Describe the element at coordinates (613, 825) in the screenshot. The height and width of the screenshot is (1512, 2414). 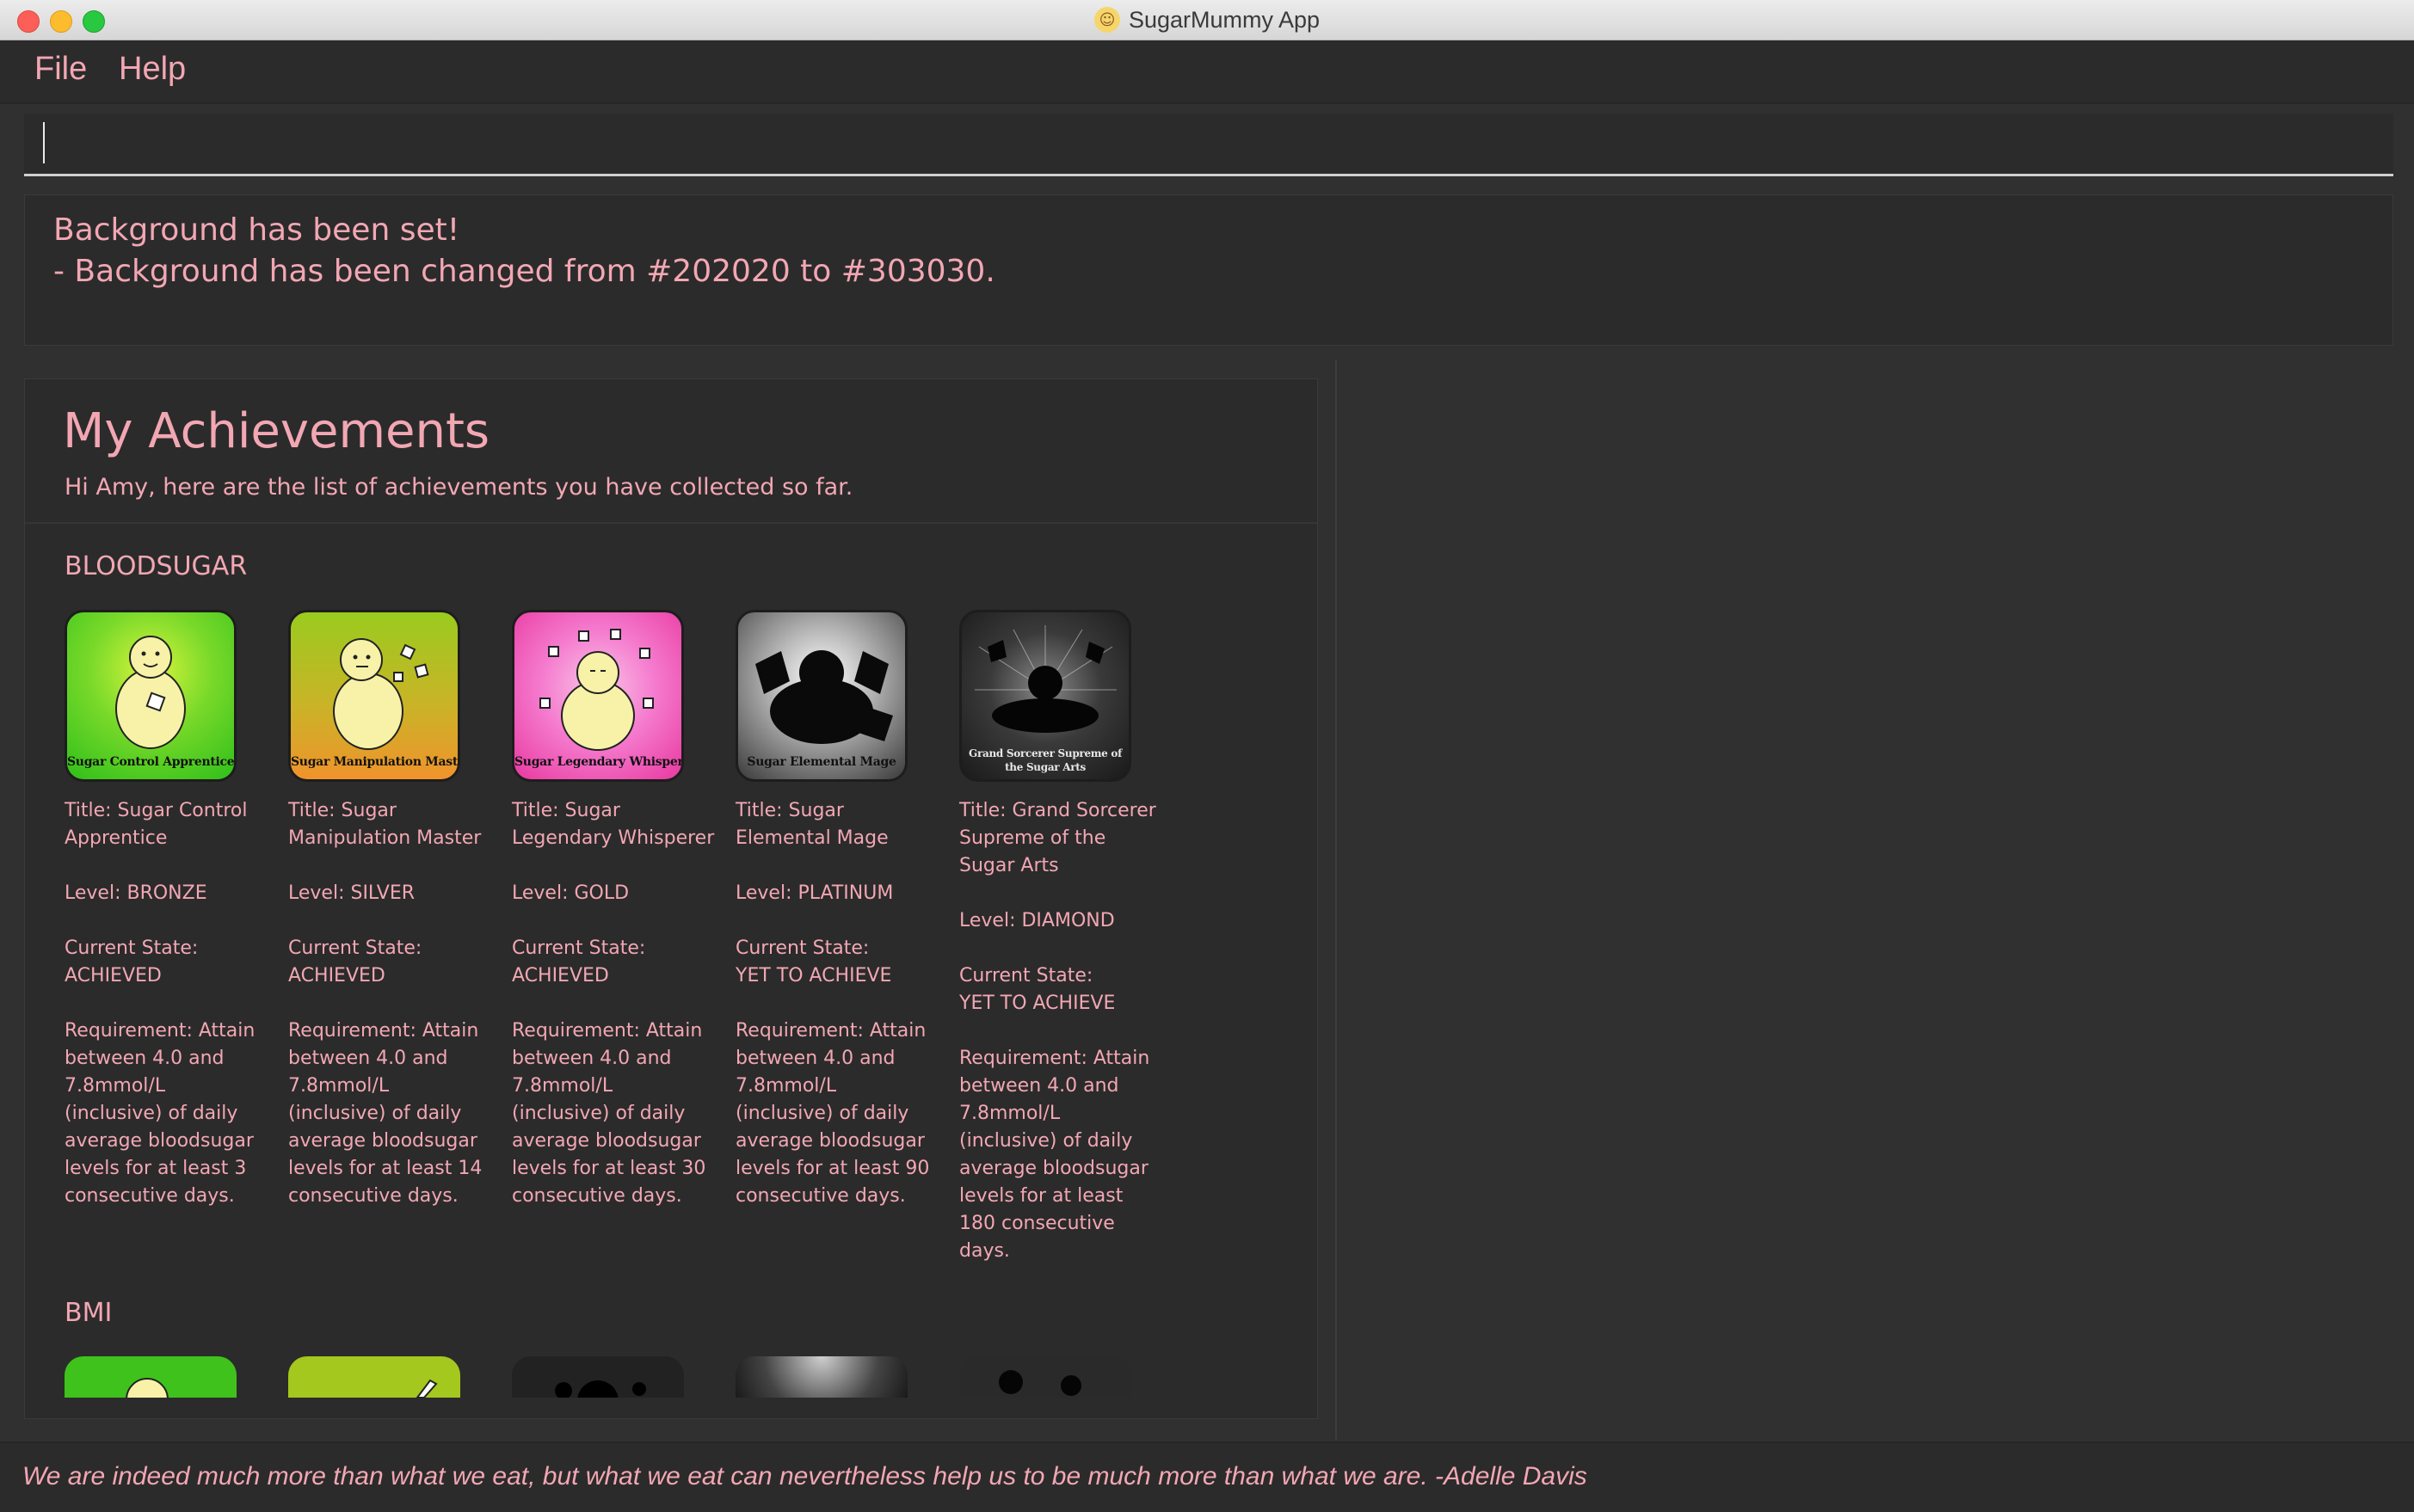
I see `card-title: Title: Sugar Legendary Whisperer` at that location.